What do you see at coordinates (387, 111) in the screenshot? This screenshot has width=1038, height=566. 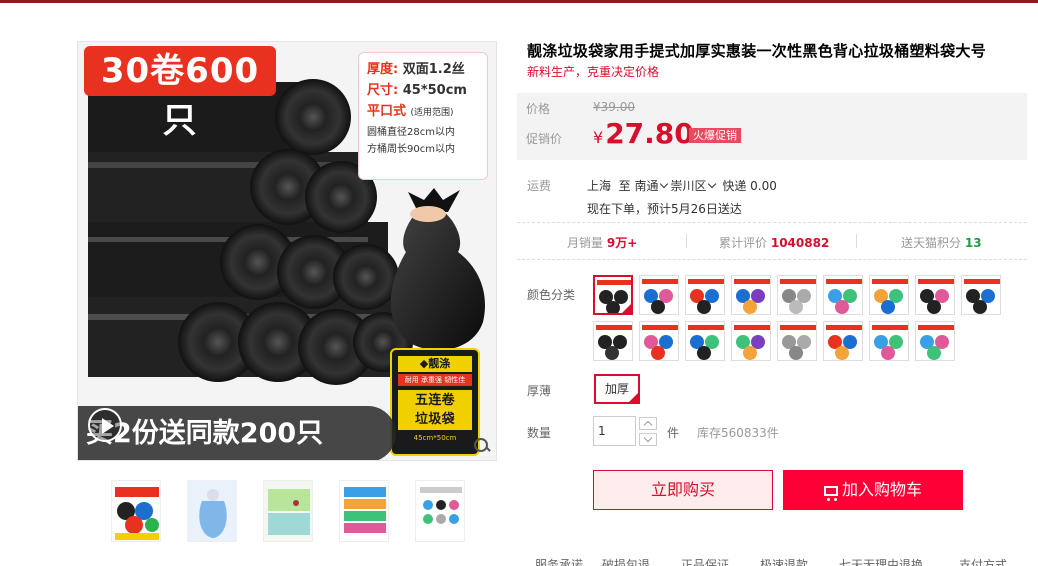 I see `spec-style: 平口式` at bounding box center [387, 111].